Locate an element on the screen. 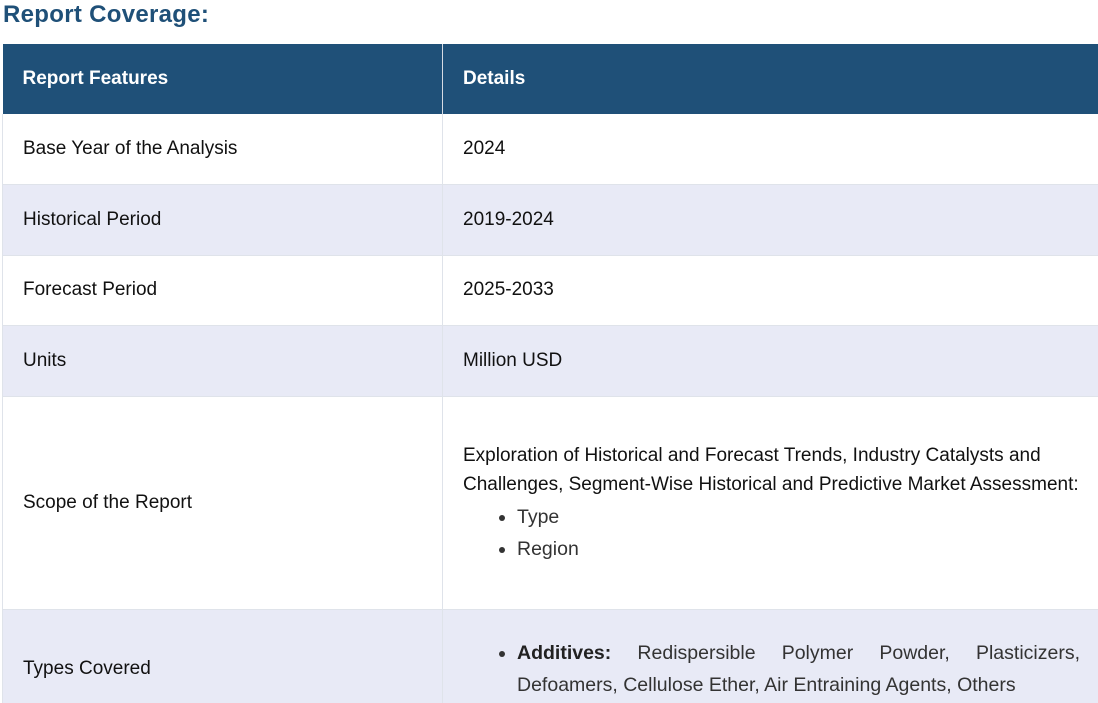  feature-cell: Forecast Period is located at coordinates (222, 290).